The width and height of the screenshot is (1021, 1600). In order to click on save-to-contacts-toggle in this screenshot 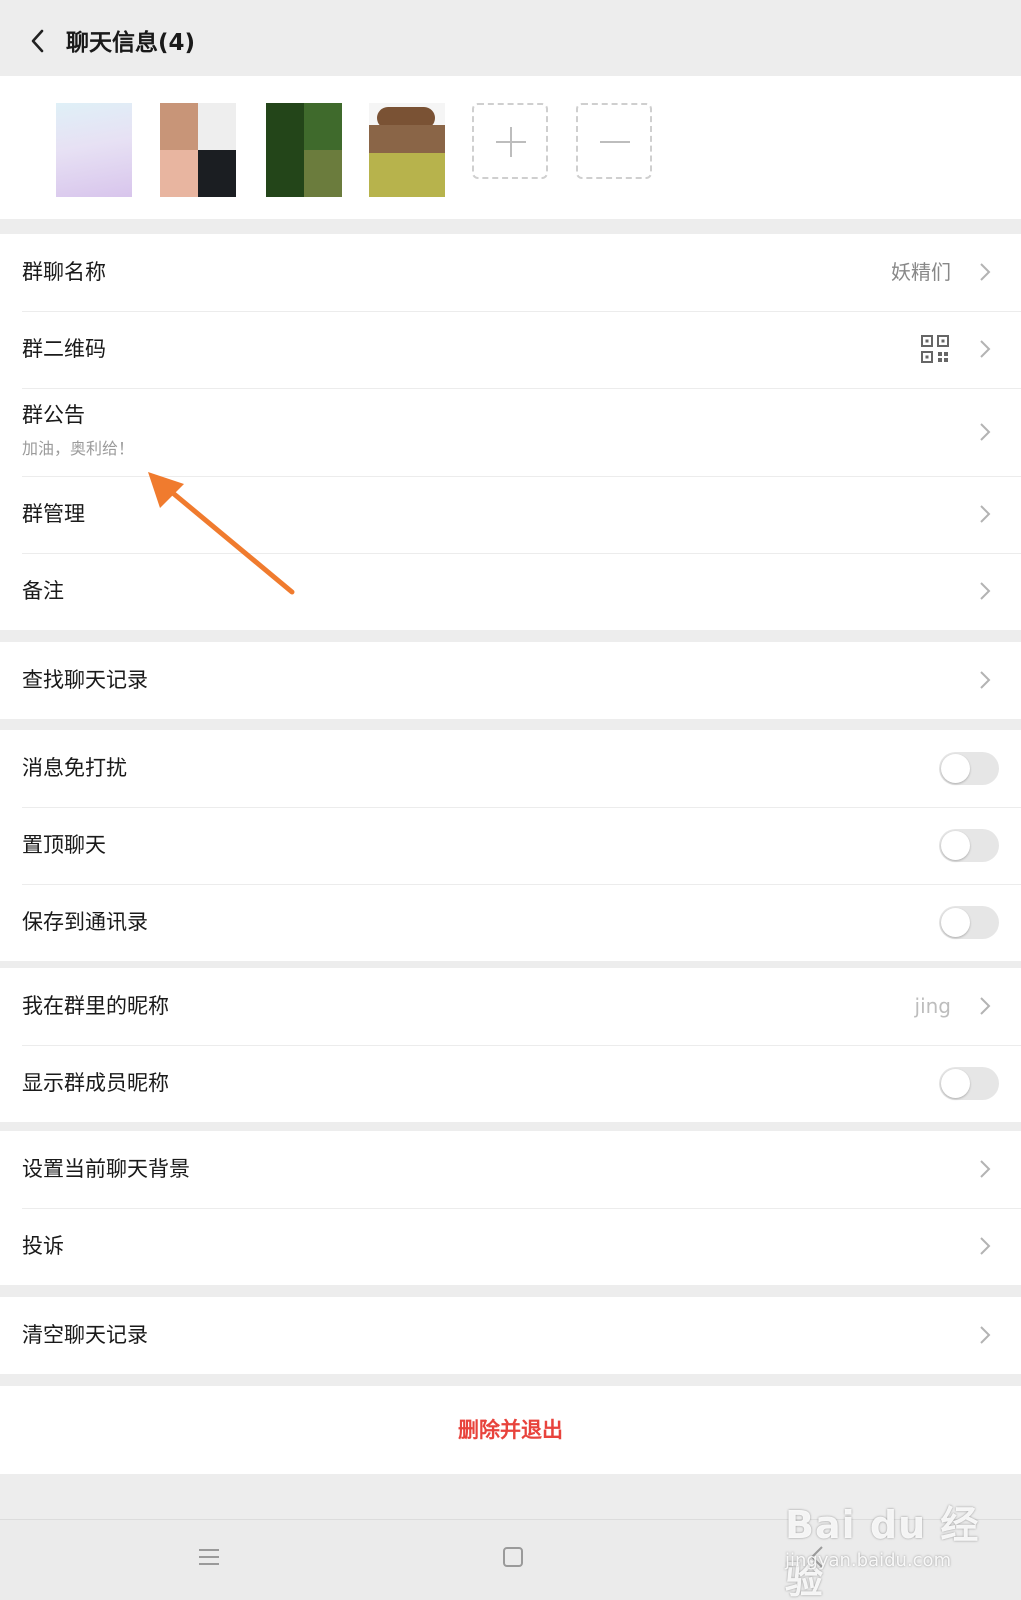, I will do `click(969, 922)`.